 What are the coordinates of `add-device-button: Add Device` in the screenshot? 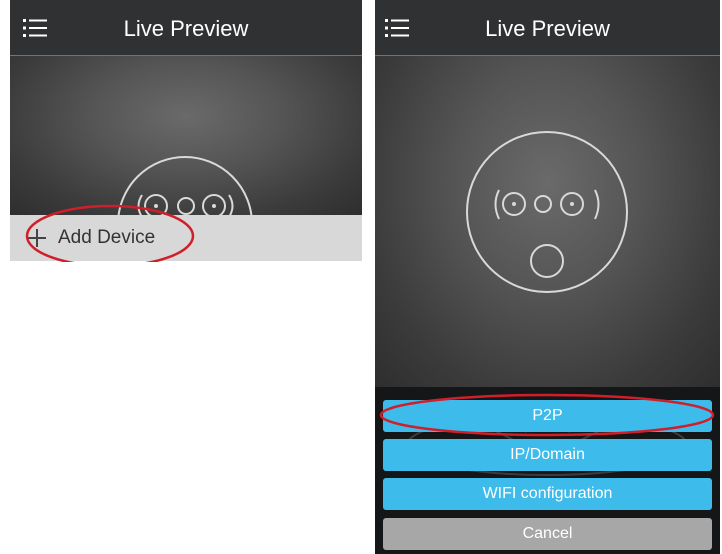 It's located at (186, 238).